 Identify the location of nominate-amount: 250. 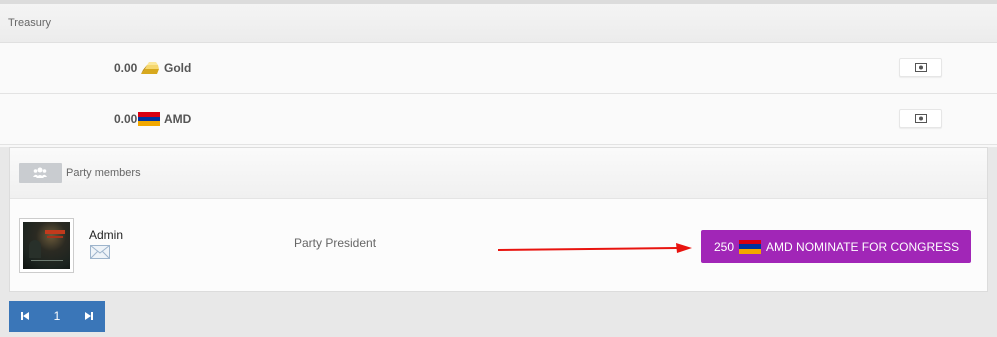
(724, 246).